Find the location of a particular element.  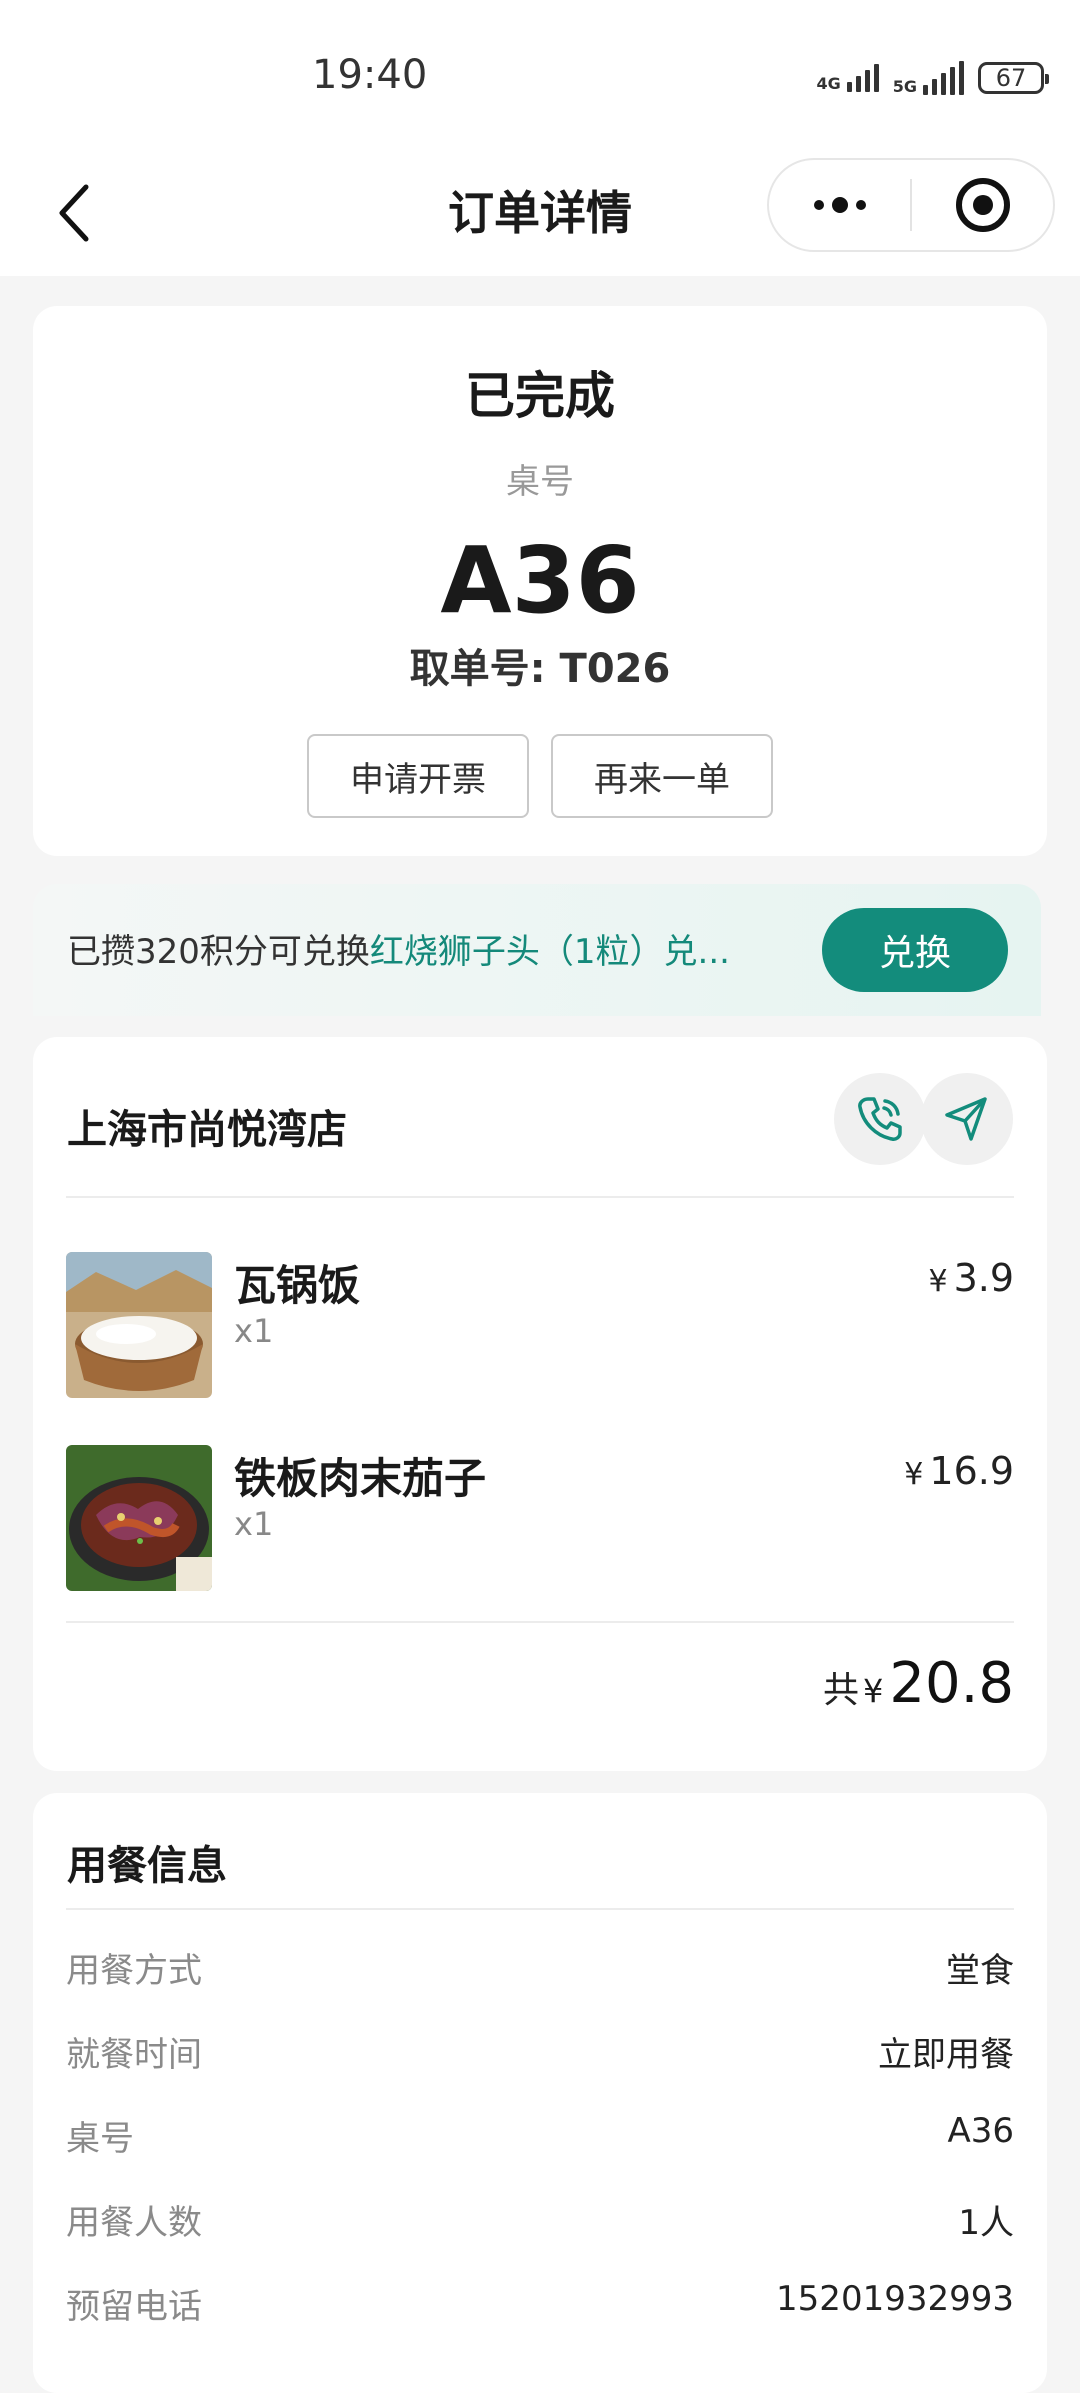

info-row-diners: 用餐人数 1人 is located at coordinates (540, 2220).